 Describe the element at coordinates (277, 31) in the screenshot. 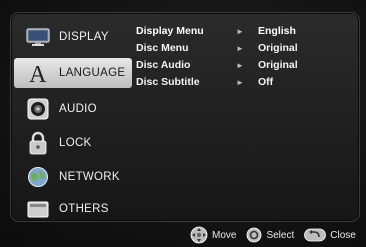

I see `setting-value: English` at that location.